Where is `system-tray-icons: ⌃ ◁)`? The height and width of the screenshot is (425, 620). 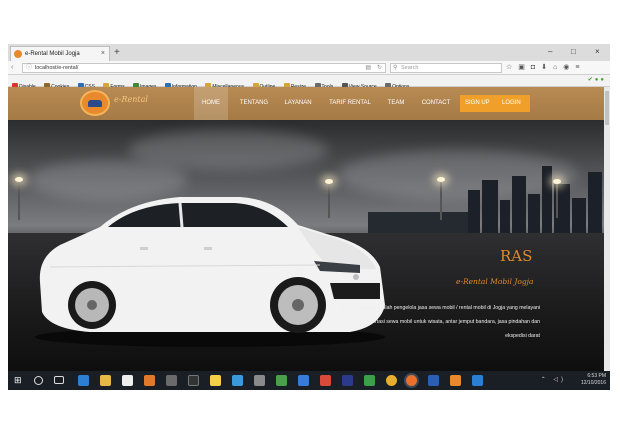 system-tray-icons: ⌃ ◁) is located at coordinates (553, 379).